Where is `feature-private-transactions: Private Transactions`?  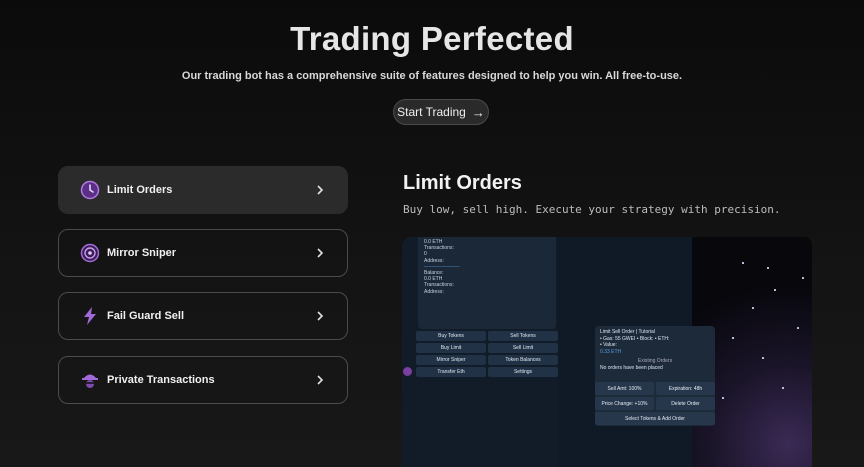
feature-private-transactions: Private Transactions is located at coordinates (203, 380).